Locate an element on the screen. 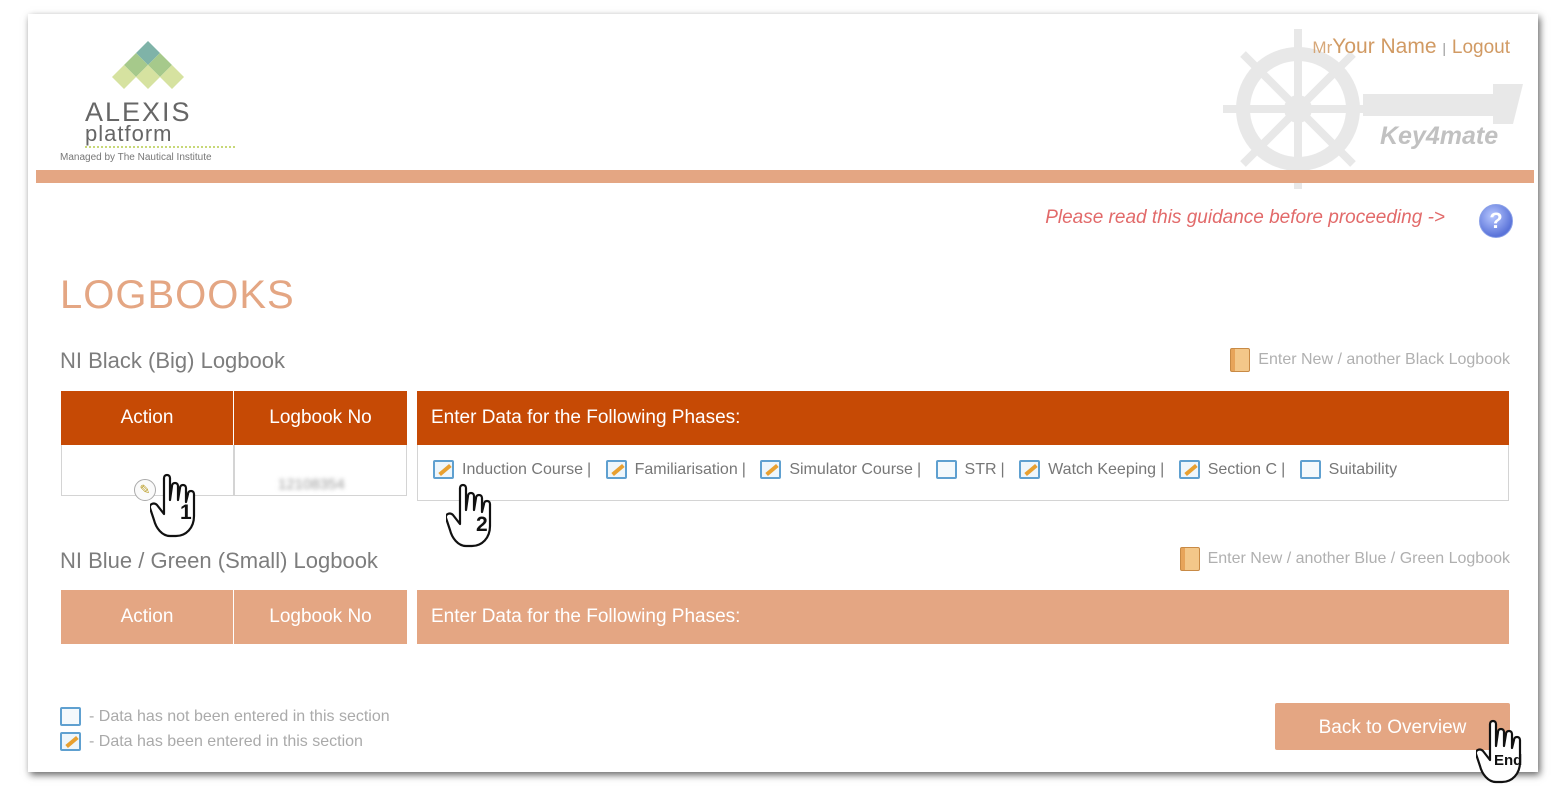 The width and height of the screenshot is (1567, 790). phase-link-induction-course: Induction Course | is located at coordinates (515, 469).